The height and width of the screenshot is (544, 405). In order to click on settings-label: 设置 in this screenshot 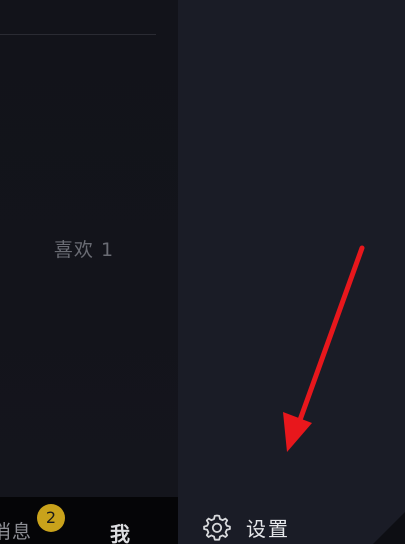, I will do `click(268, 528)`.